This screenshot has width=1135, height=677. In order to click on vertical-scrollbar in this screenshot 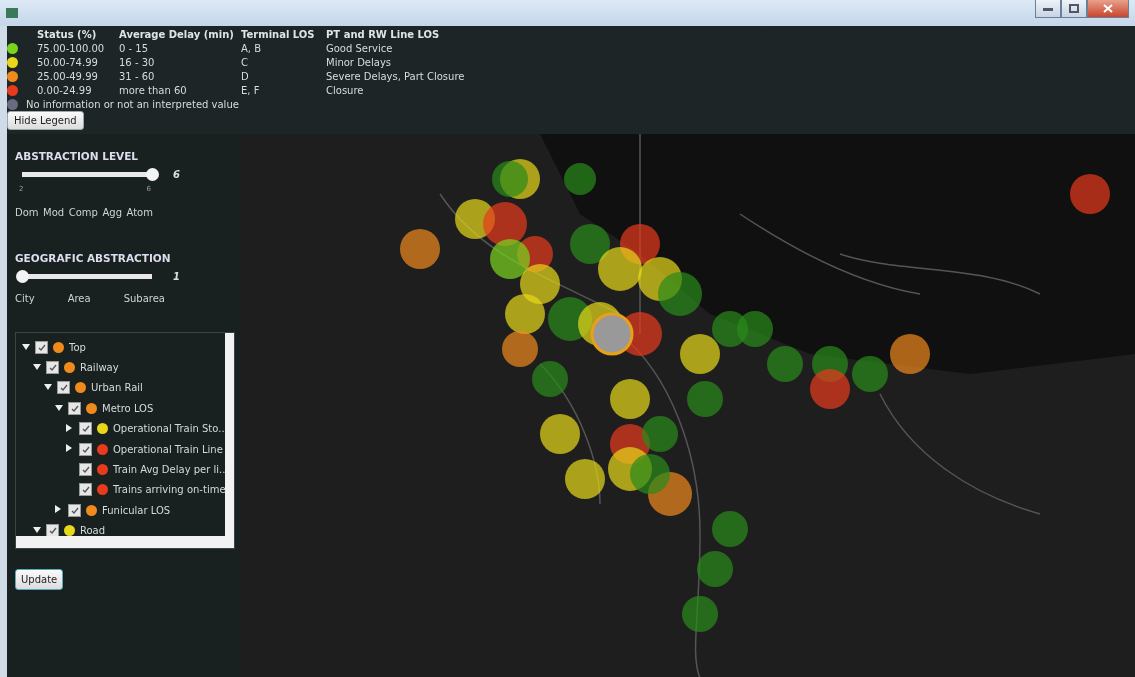, I will do `click(229, 434)`.